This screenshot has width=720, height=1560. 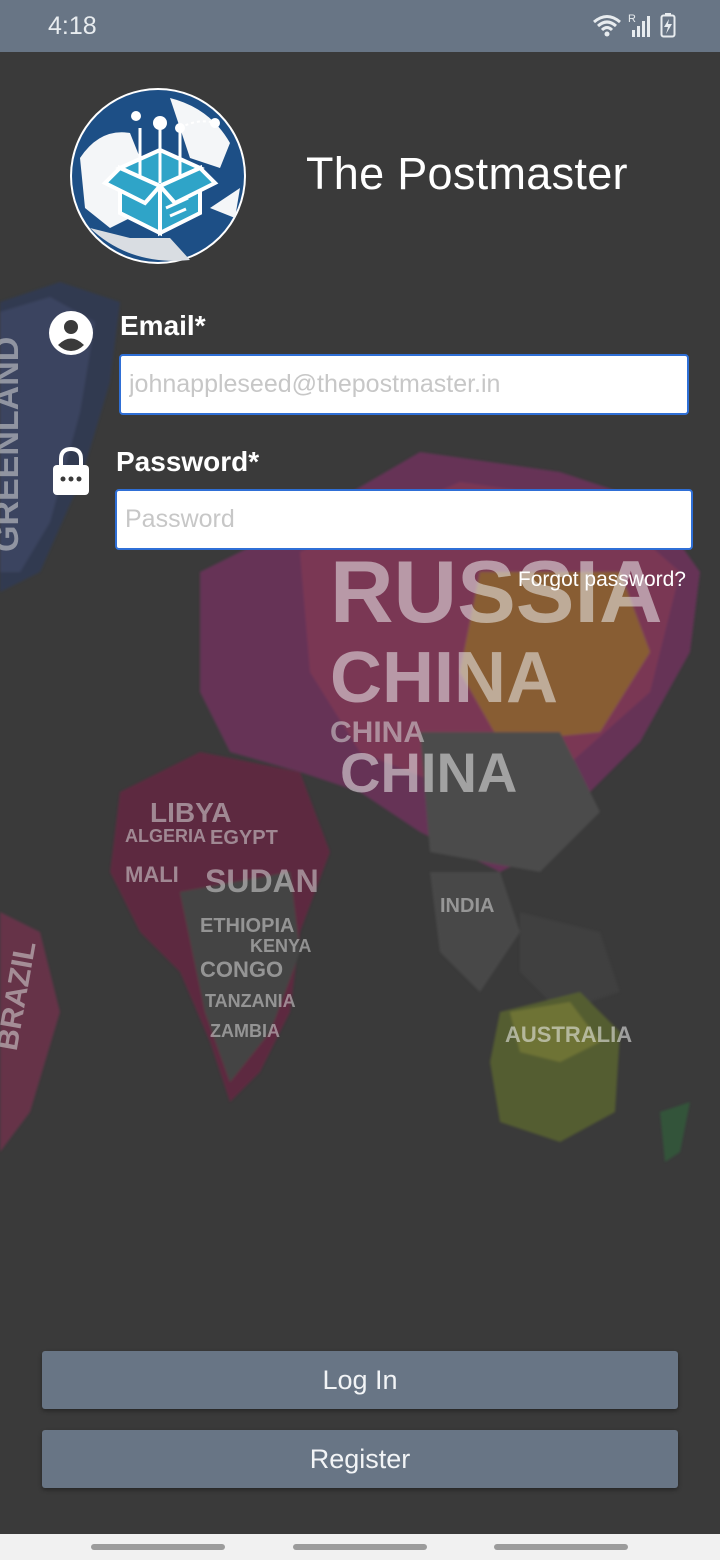 What do you see at coordinates (190, 812) in the screenshot?
I see `map-word: LIBYA` at bounding box center [190, 812].